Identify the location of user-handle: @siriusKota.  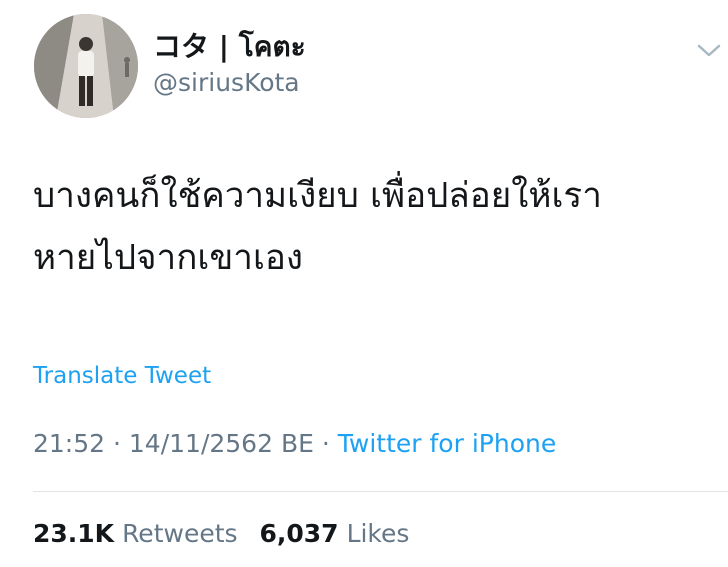
(226, 83).